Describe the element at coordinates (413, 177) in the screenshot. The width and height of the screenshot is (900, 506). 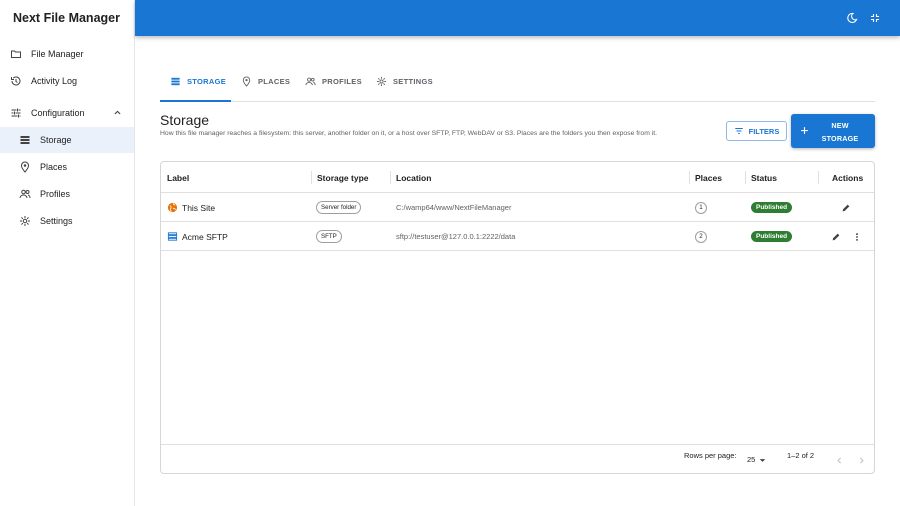
I see `col-header-location: Location` at that location.